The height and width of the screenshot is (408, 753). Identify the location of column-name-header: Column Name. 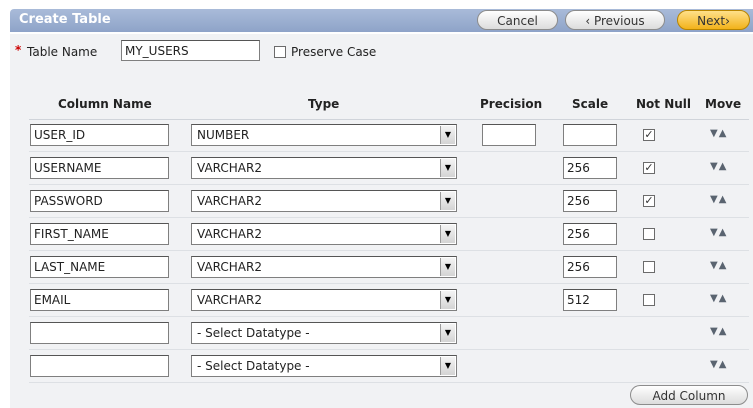
(105, 104).